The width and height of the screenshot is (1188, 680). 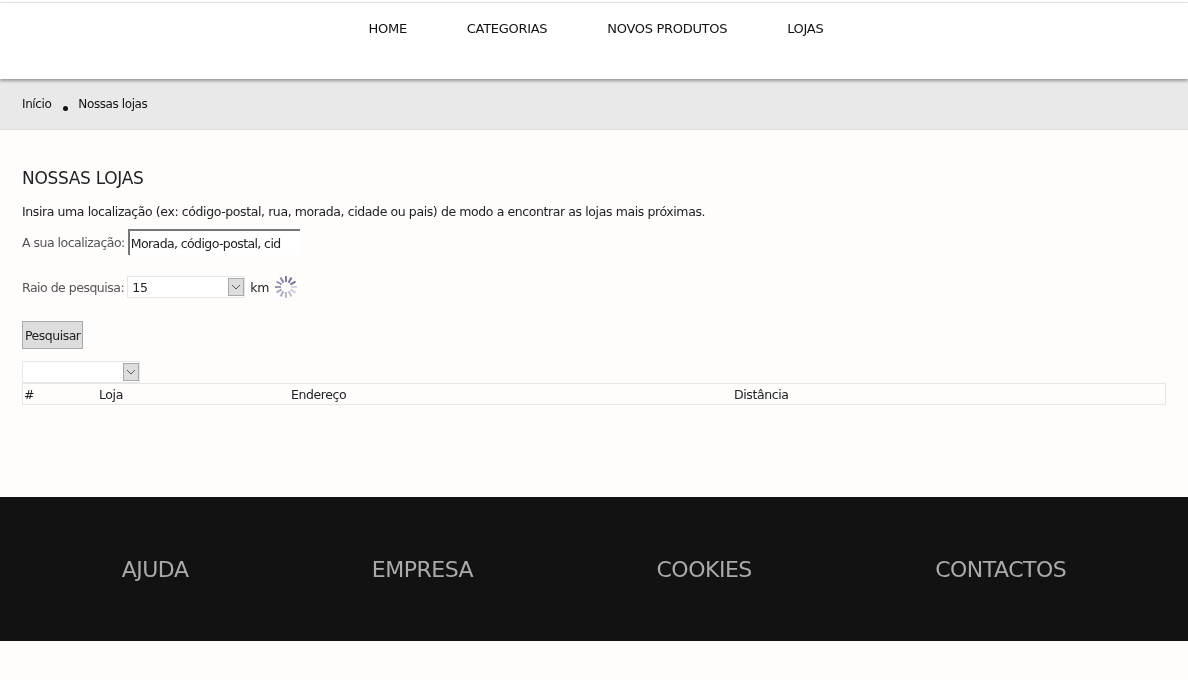 I want to click on footer-link: COOKIES, so click(x=704, y=569).